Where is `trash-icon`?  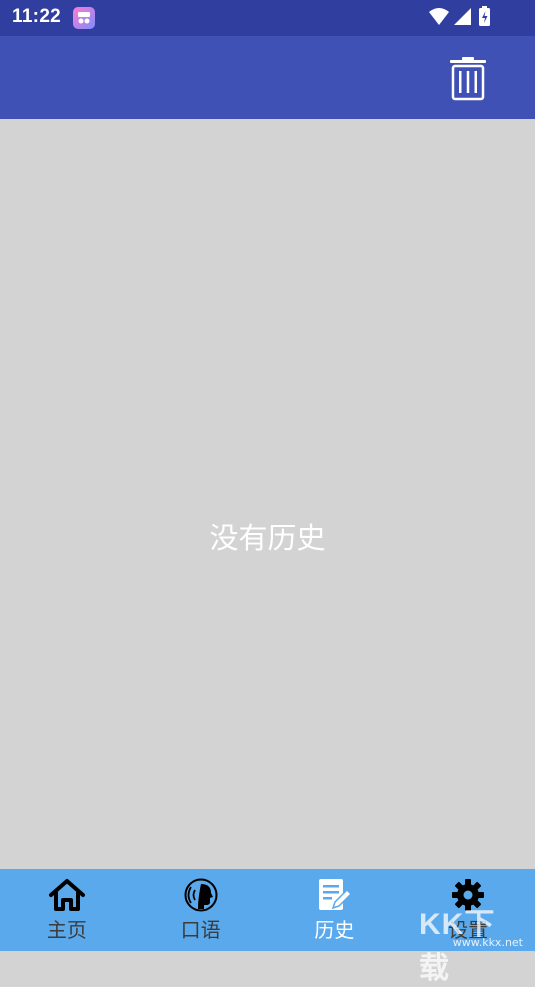 trash-icon is located at coordinates (468, 79).